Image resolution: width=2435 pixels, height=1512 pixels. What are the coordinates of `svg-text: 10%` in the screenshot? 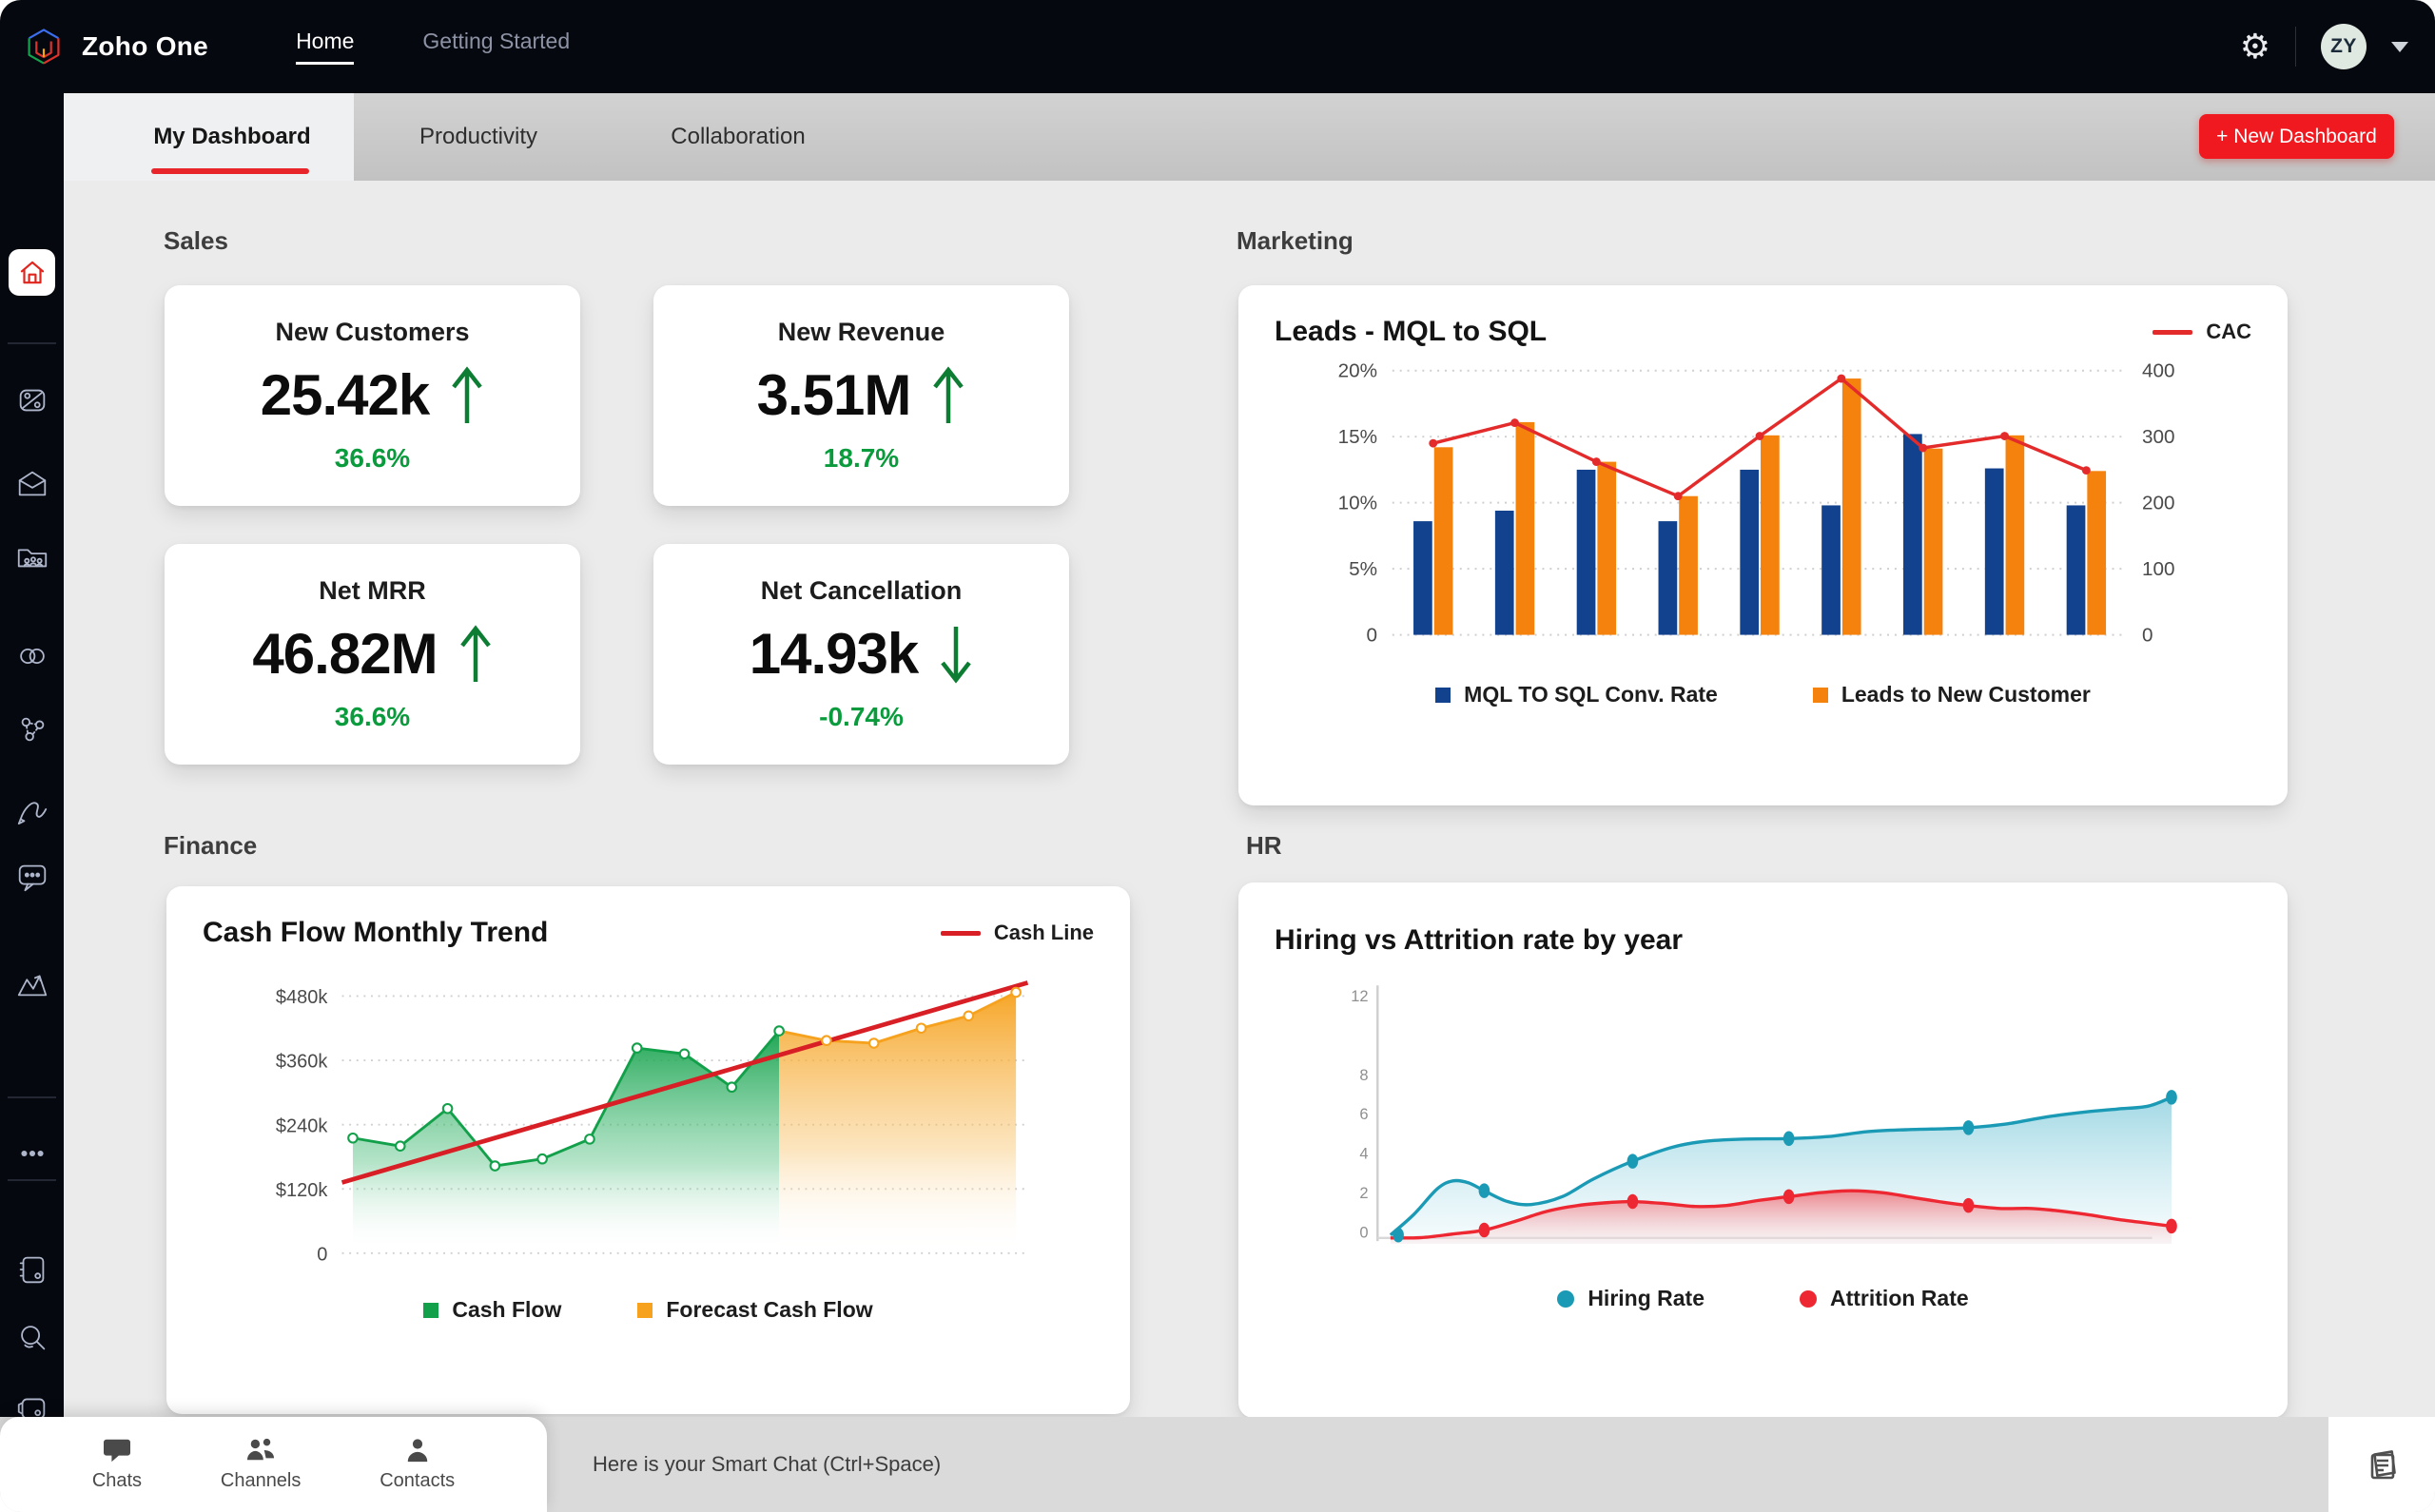 It's located at (1357, 504).